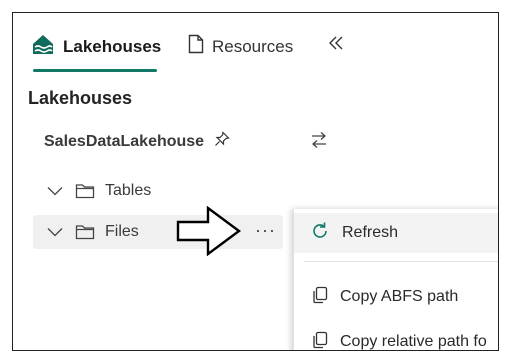 The width and height of the screenshot is (507, 357). What do you see at coordinates (158, 232) in the screenshot?
I see `tree-item-files: Files` at bounding box center [158, 232].